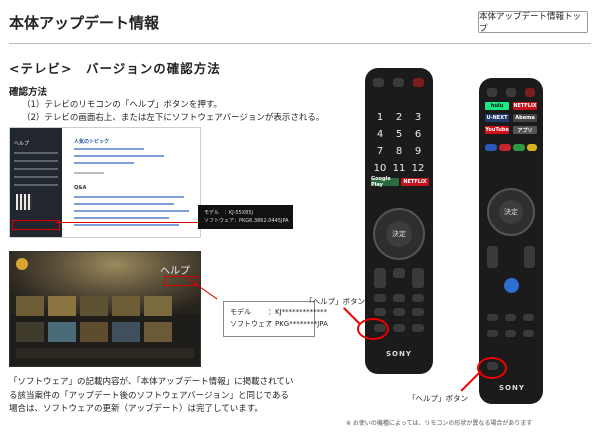 The height and width of the screenshot is (441, 600). What do you see at coordinates (497, 106) in the screenshot?
I see `hulu-button: hulu` at bounding box center [497, 106].